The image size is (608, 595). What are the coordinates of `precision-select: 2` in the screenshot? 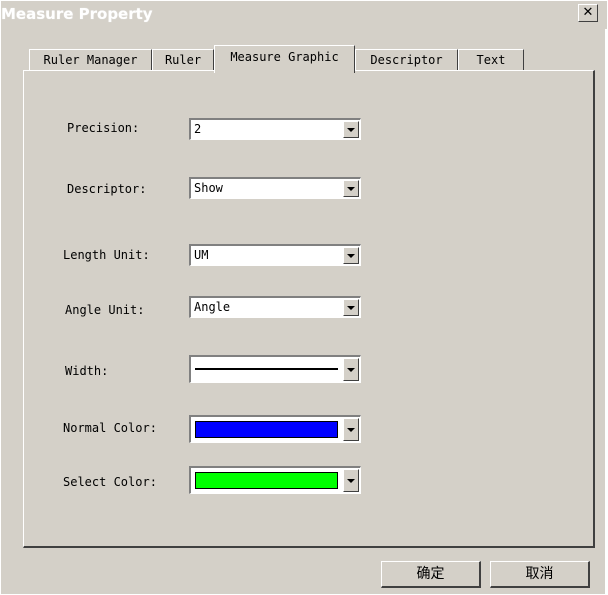 It's located at (275, 129).